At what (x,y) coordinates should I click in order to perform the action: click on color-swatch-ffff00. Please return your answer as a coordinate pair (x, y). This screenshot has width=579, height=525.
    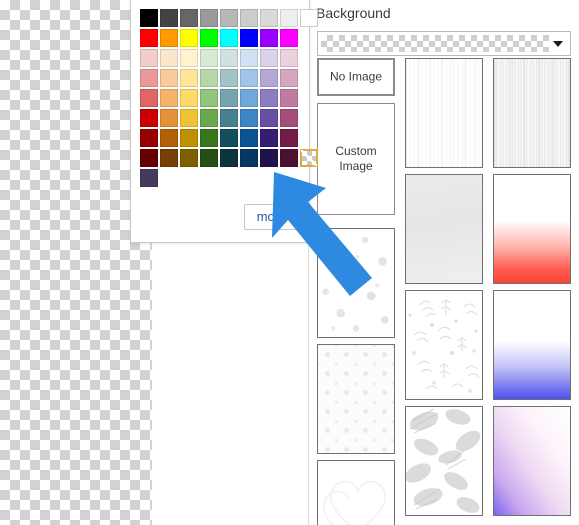
    Looking at the image, I should click on (189, 38).